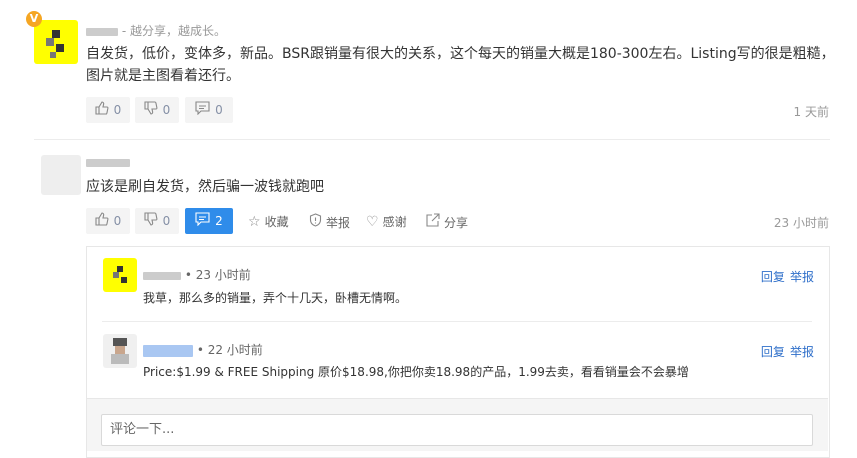 The image size is (857, 458). What do you see at coordinates (433, 222) in the screenshot?
I see `share-icon` at bounding box center [433, 222].